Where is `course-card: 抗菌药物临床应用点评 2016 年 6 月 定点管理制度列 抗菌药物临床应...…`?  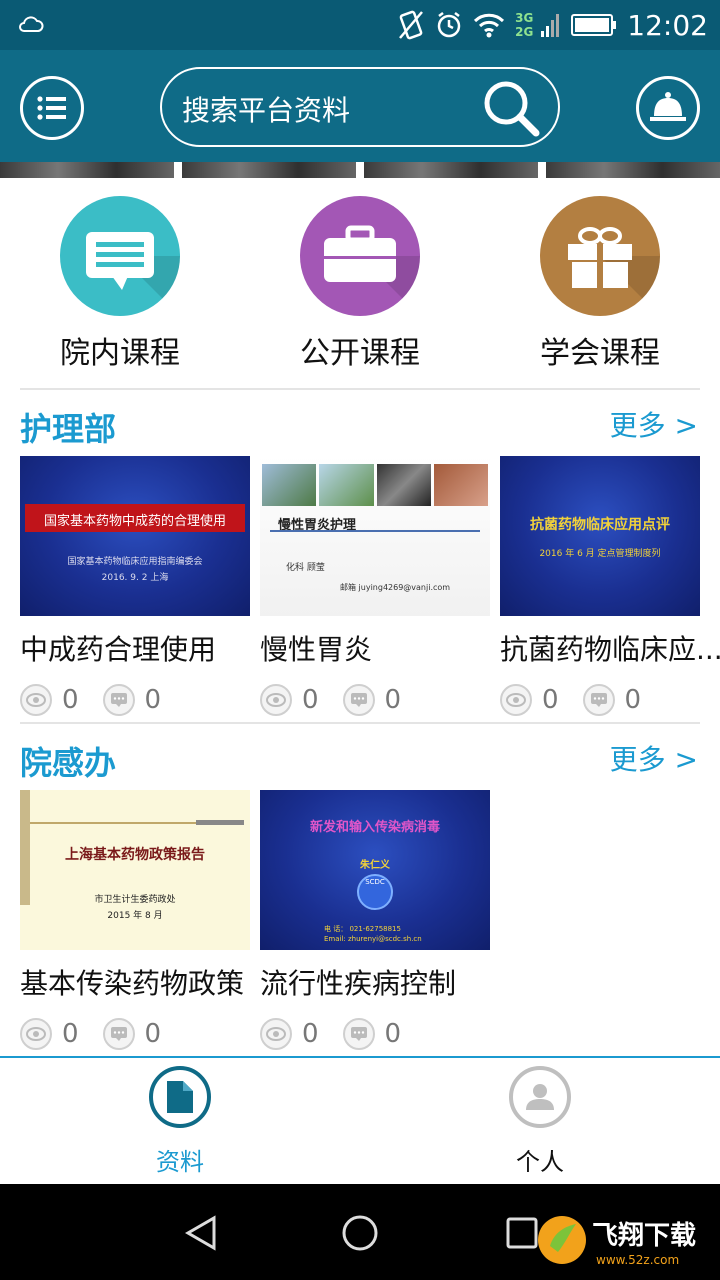 course-card: 抗菌药物临床应用点评 2016 年 6 月 定点管理制度列 抗菌药物临床应...… is located at coordinates (610, 586).